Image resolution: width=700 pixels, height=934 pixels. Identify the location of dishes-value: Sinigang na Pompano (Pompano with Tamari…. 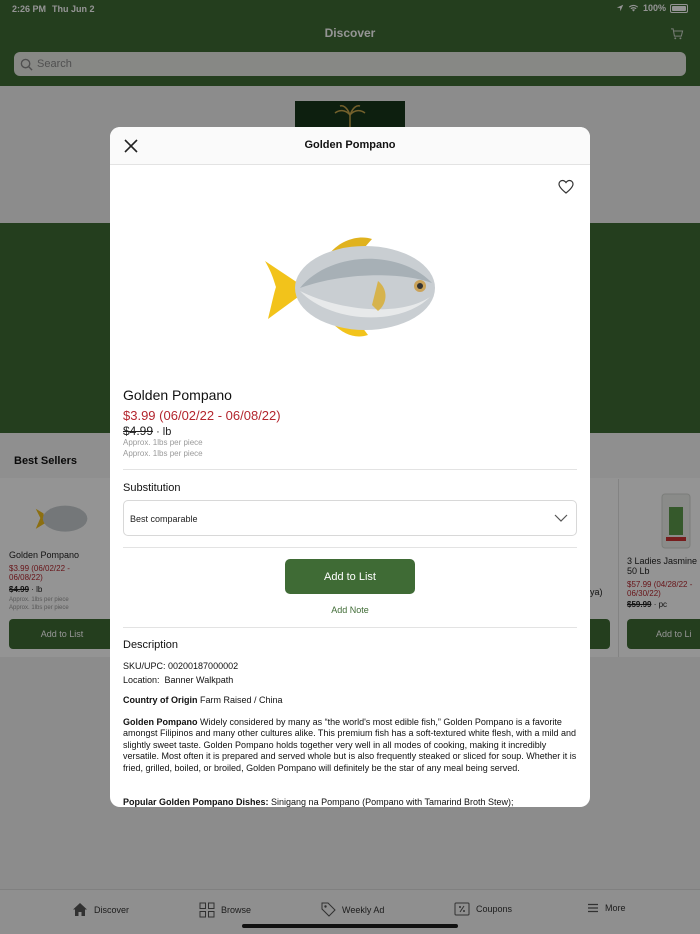
(391, 802).